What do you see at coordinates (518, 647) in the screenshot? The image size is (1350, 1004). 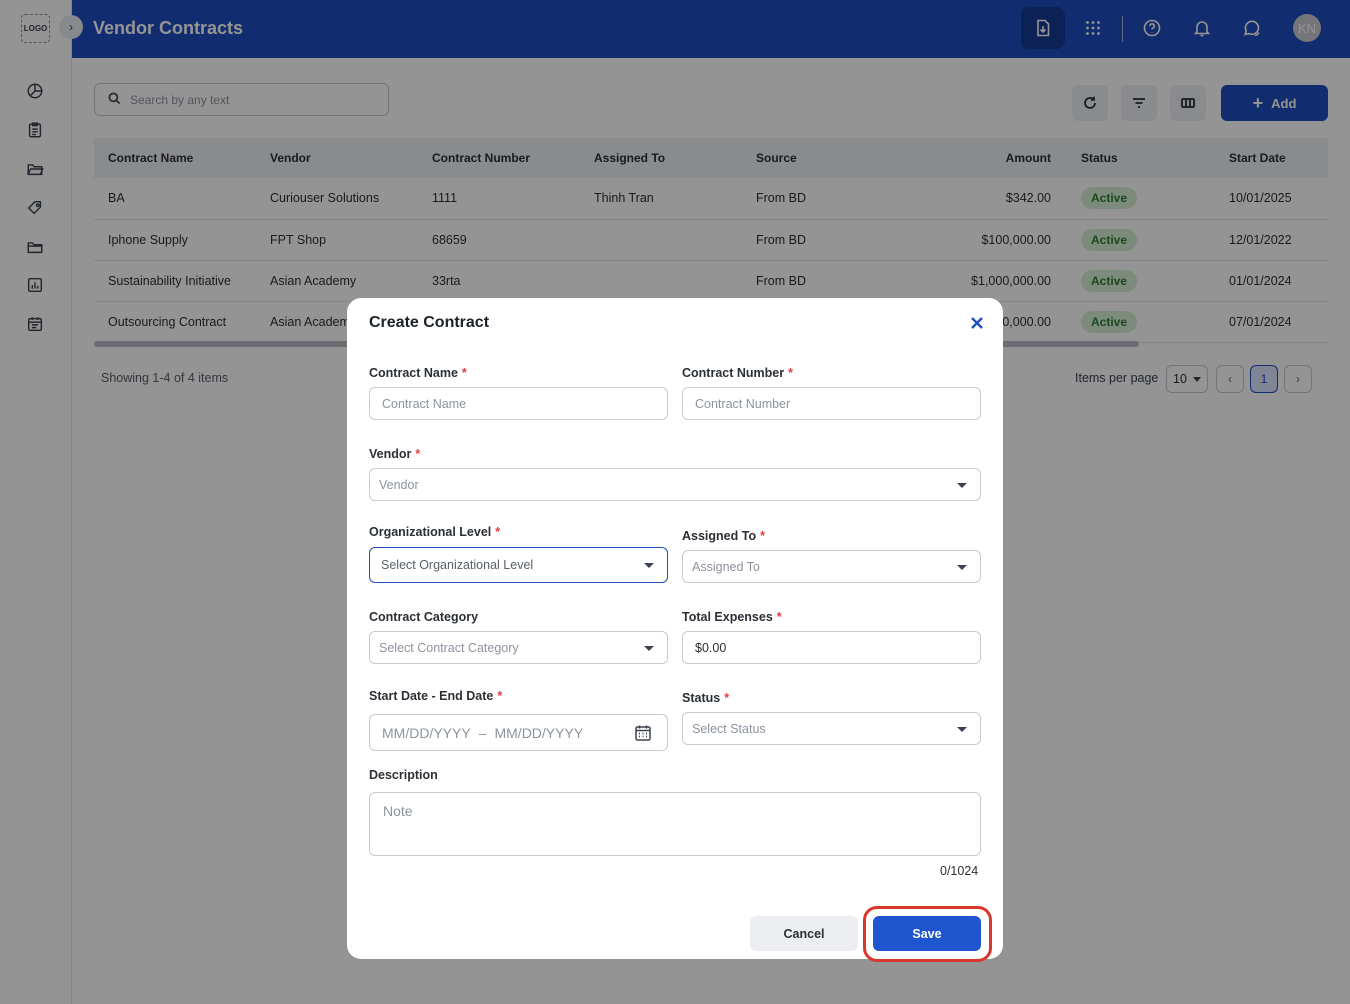 I see `contract-category-select: Select Contract Category` at bounding box center [518, 647].